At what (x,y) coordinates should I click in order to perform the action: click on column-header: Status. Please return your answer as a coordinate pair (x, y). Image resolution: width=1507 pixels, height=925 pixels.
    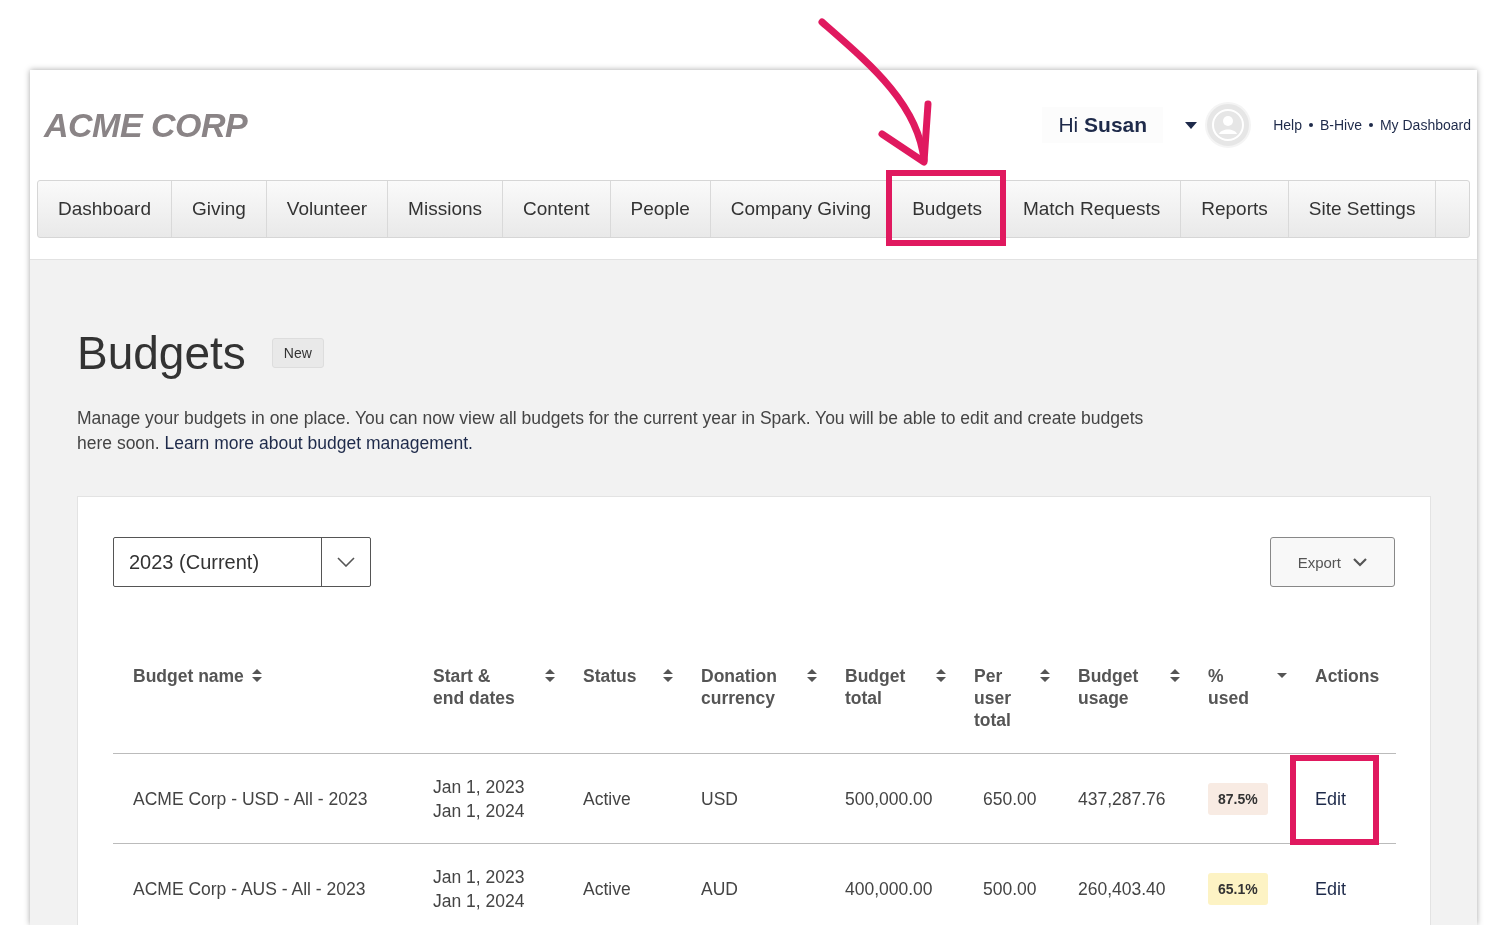
    Looking at the image, I should click on (610, 676).